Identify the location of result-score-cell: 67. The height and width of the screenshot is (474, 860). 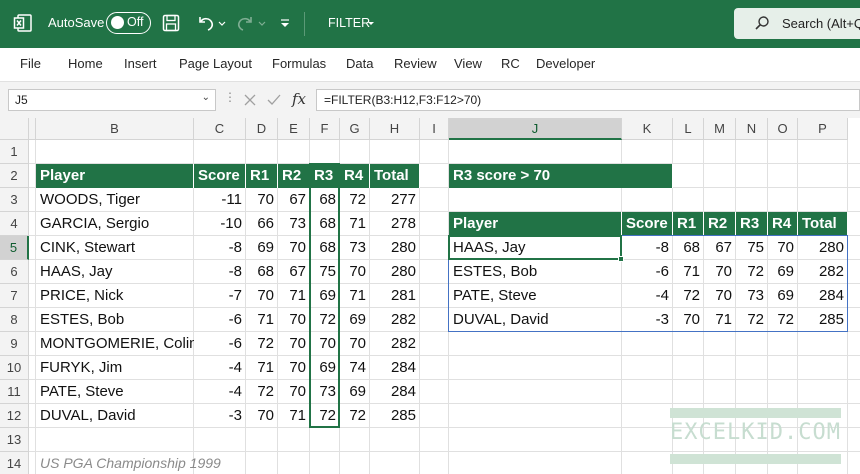
(720, 248).